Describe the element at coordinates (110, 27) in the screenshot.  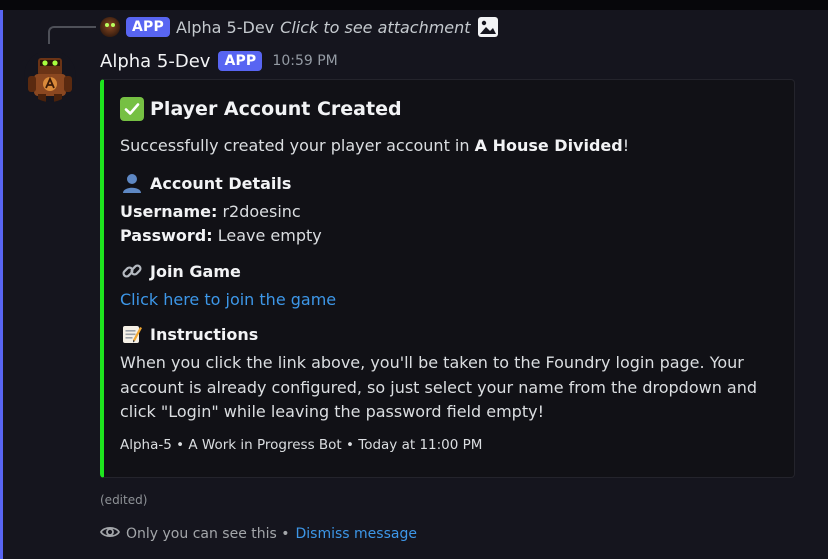
I see `reply-avatar` at that location.